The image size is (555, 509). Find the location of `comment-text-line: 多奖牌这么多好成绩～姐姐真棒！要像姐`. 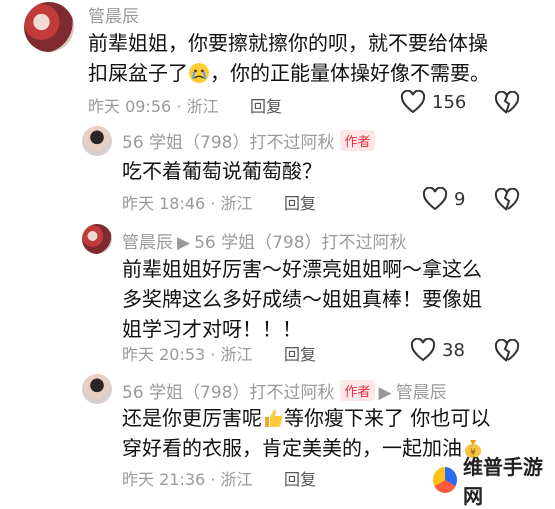

comment-text-line: 多奖牌这么多好成绩～姐姐真棒！要像姐 is located at coordinates (302, 299).